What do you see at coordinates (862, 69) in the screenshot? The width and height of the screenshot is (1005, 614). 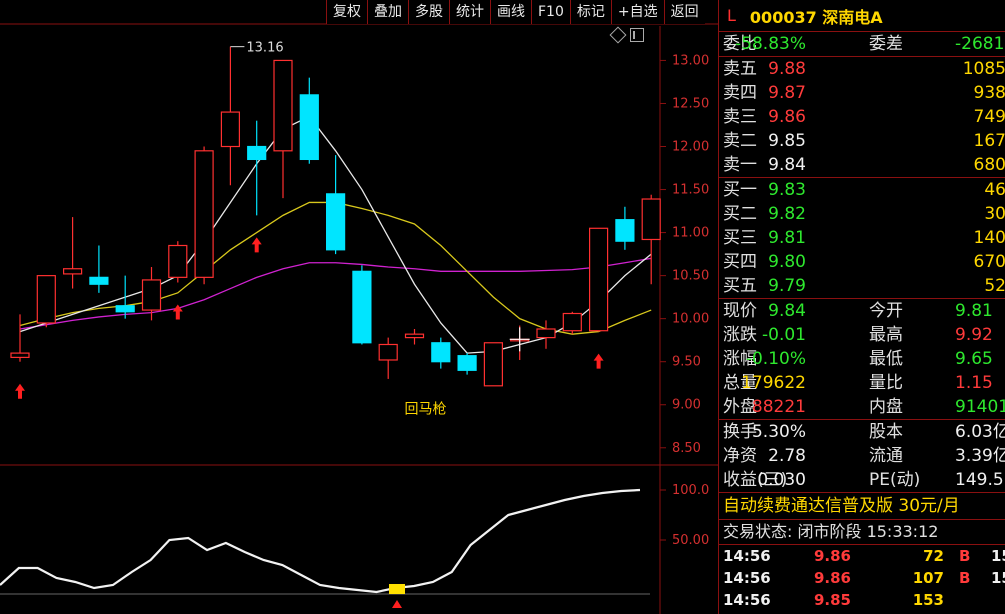 I see `order-row: 卖五 9.88 1085` at bounding box center [862, 69].